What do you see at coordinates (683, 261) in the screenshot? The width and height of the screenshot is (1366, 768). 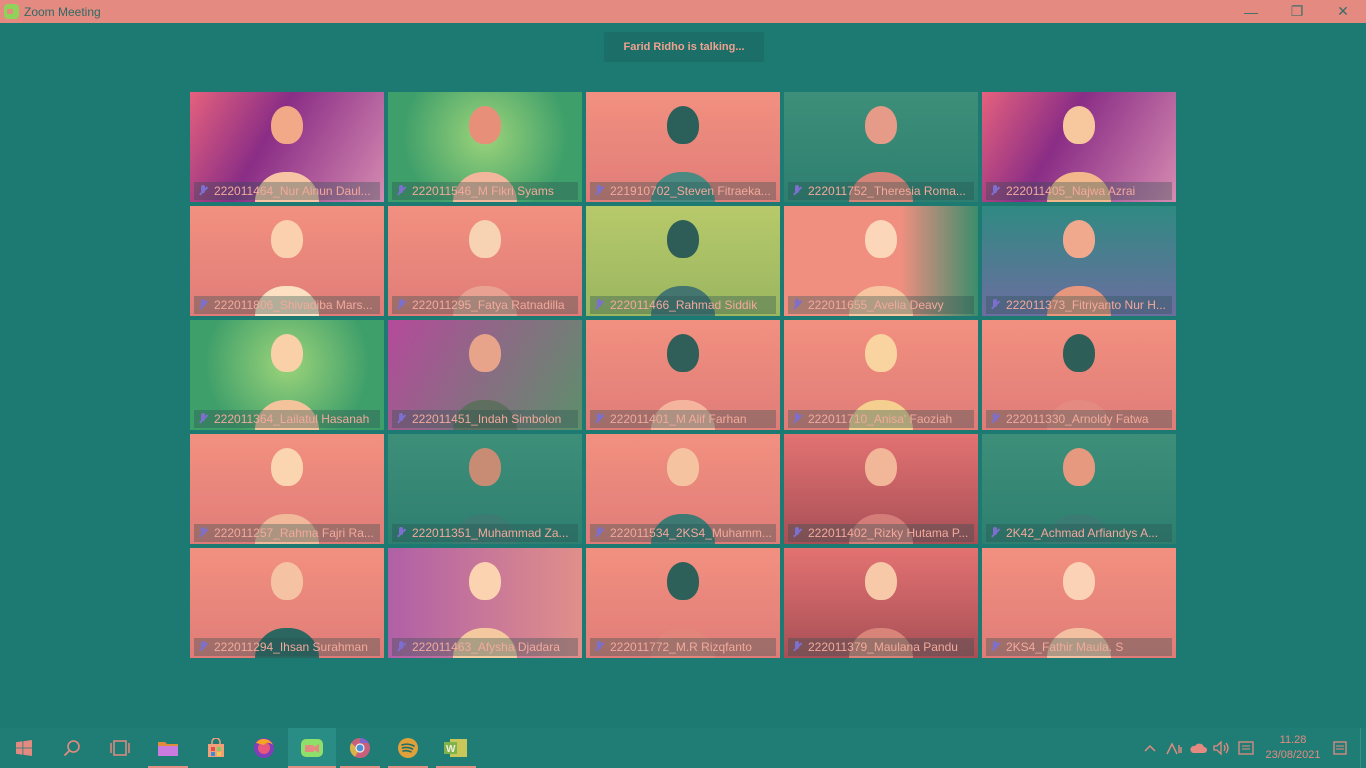 I see `video-tile: 222011466_Rahmad Siddik` at bounding box center [683, 261].